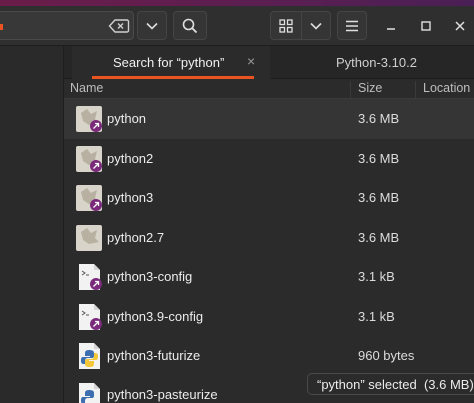 The image size is (474, 403). Describe the element at coordinates (269, 159) in the screenshot. I see `table-row: python2 3.6 MB` at that location.